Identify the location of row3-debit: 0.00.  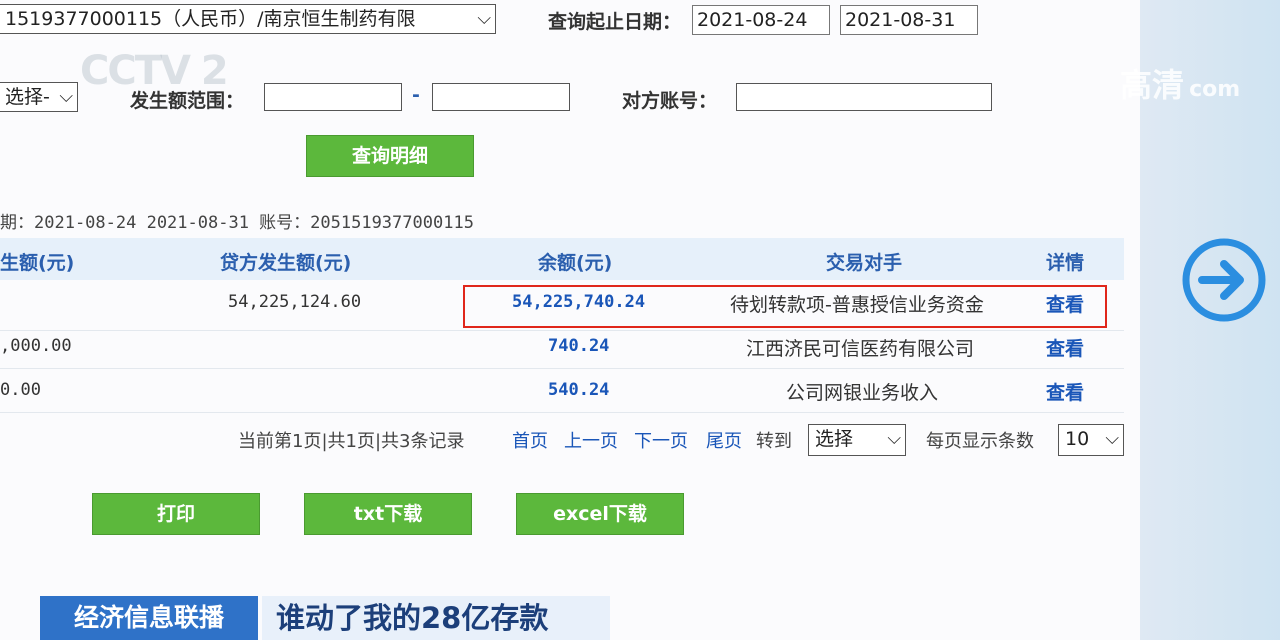
(20, 390).